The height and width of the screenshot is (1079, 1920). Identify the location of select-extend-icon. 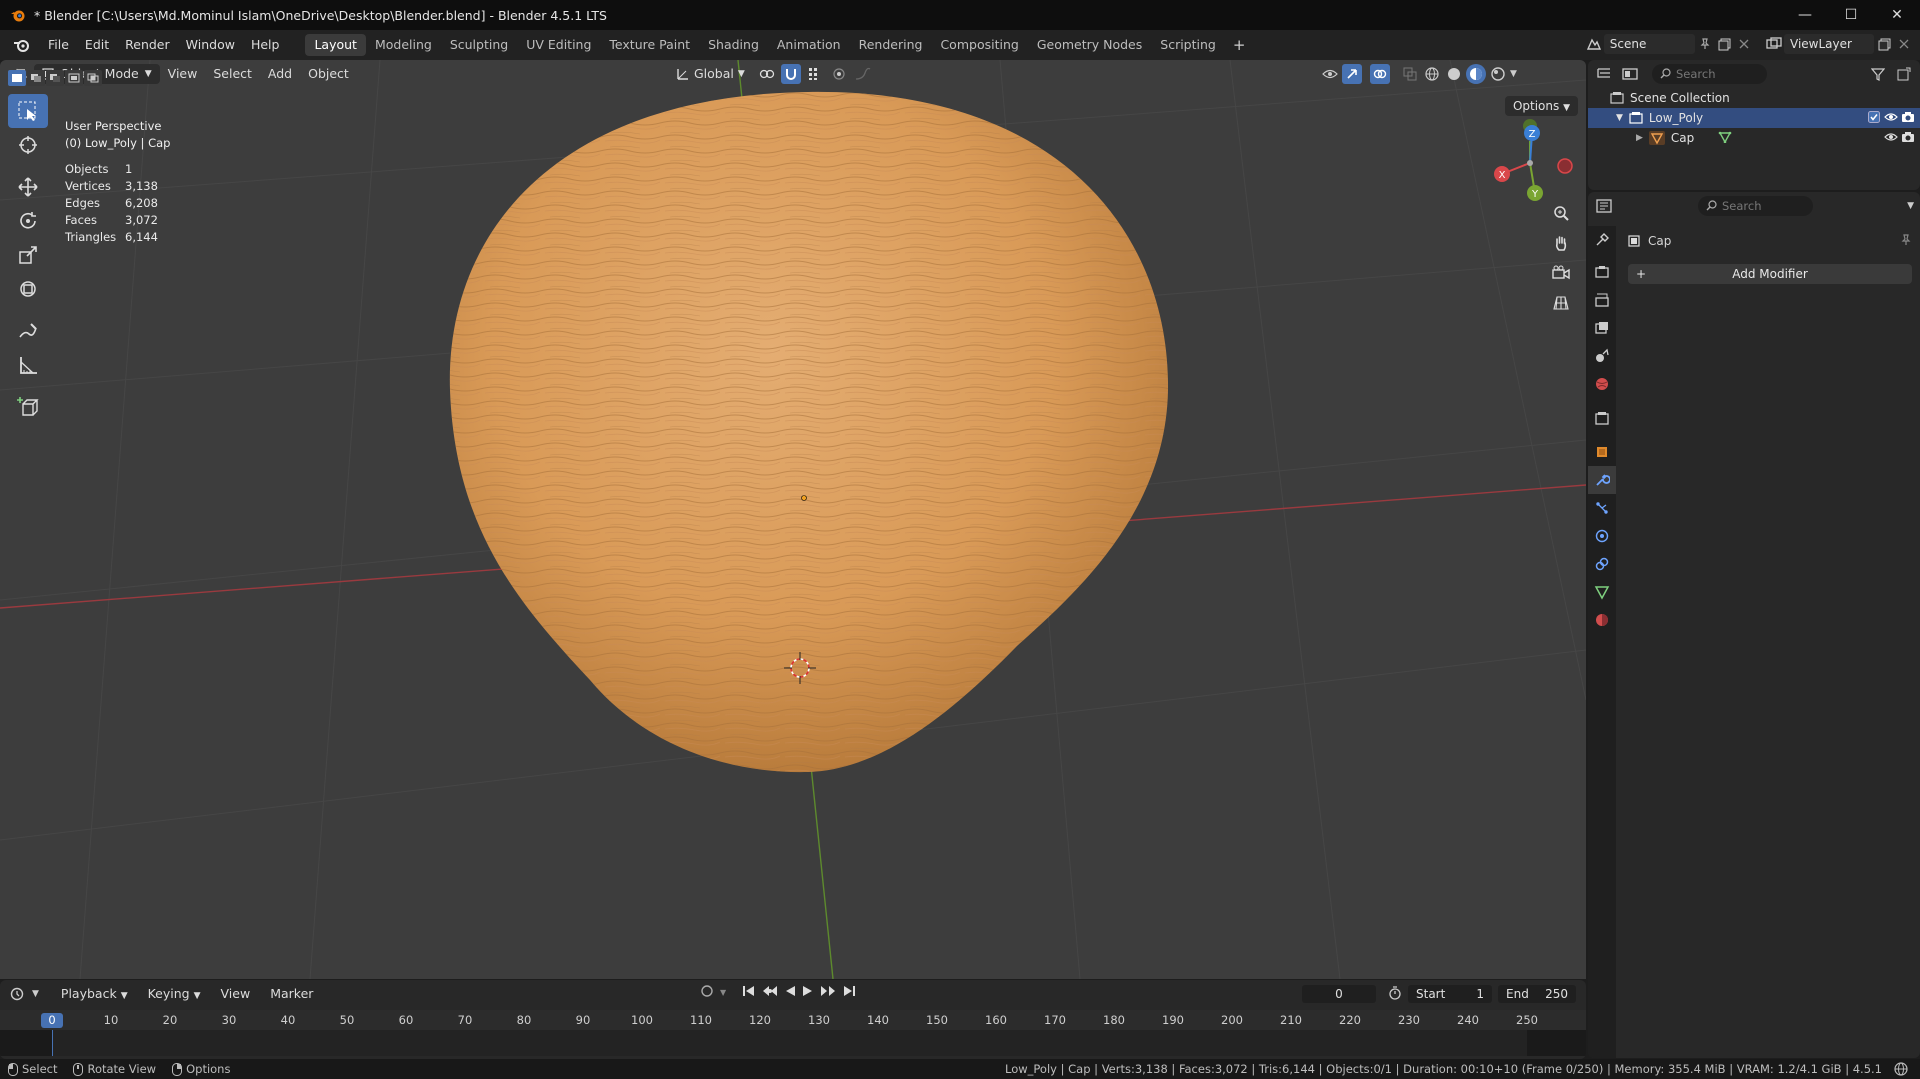
(36, 78).